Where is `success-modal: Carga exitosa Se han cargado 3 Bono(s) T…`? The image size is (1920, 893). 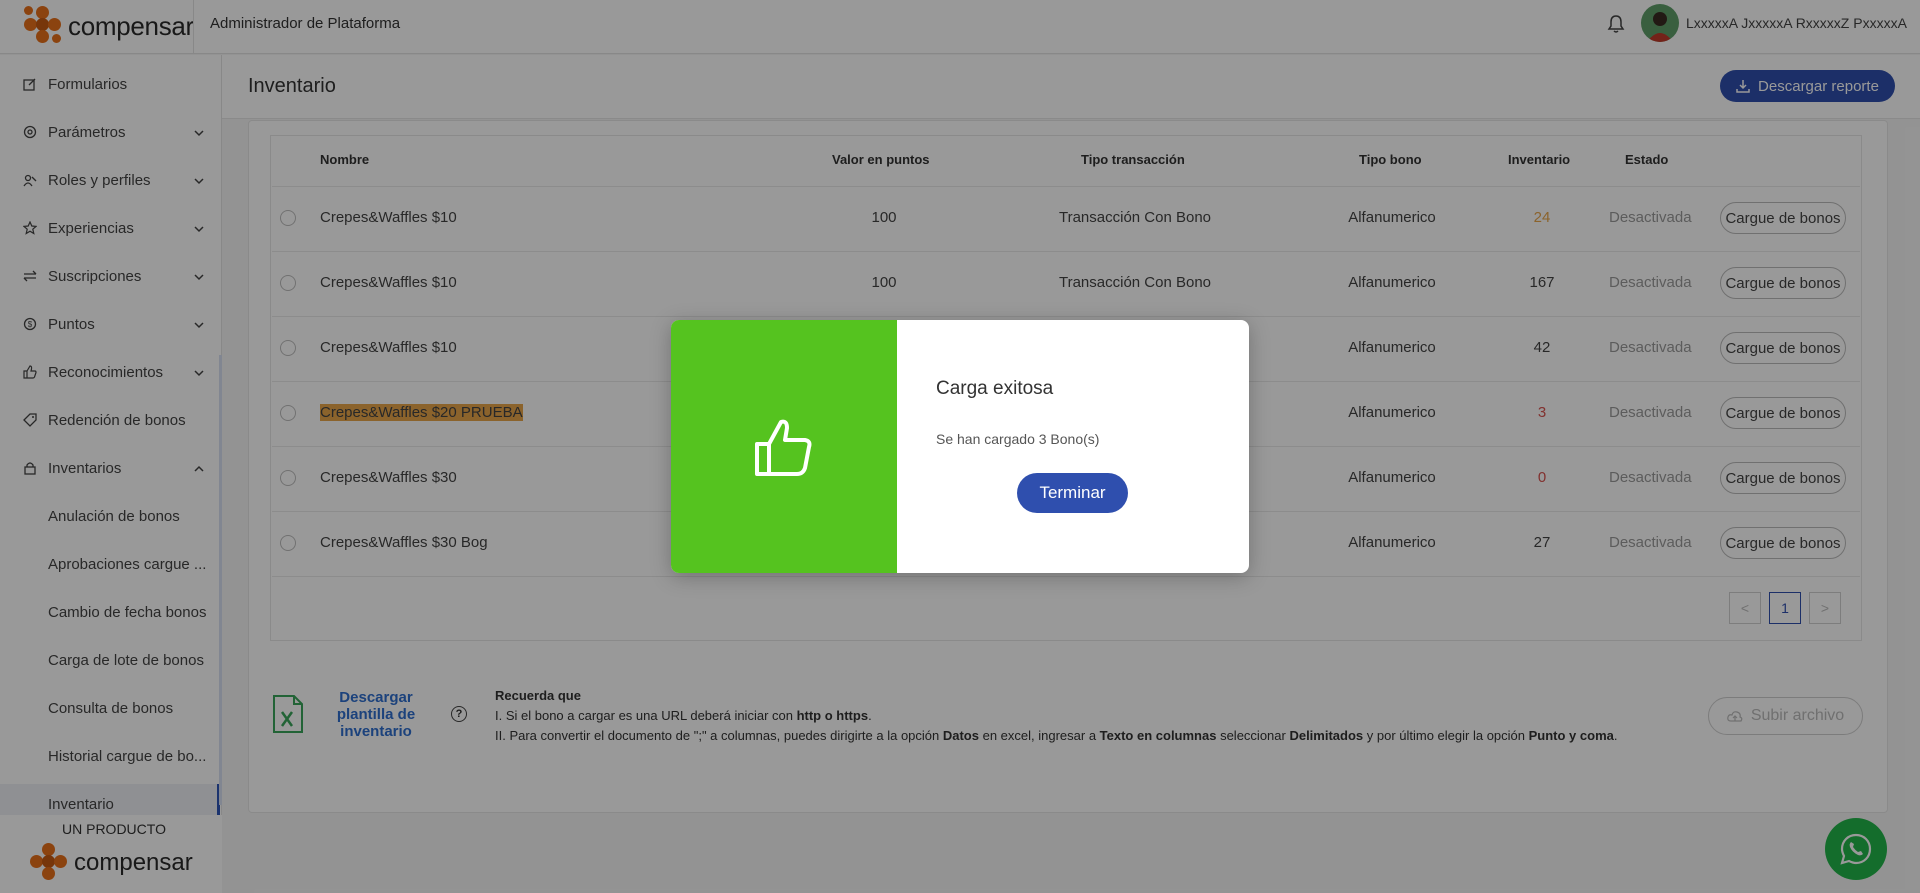 success-modal: Carga exitosa Se han cargado 3 Bono(s) T… is located at coordinates (960, 446).